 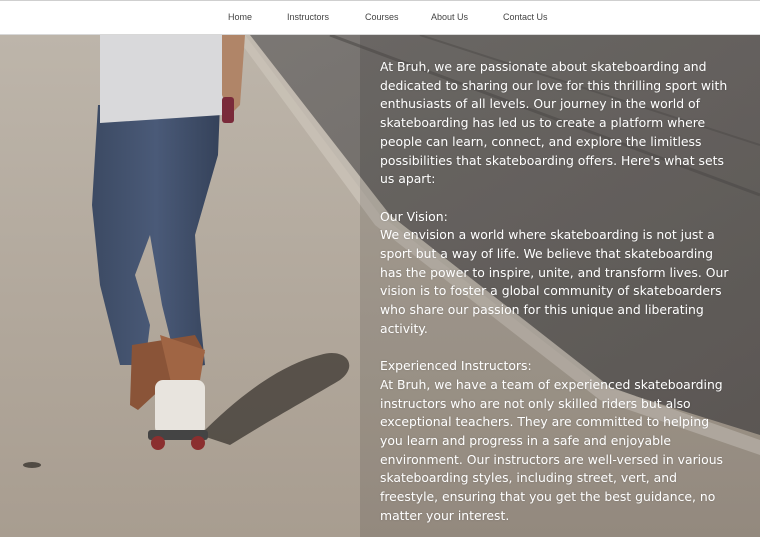 I want to click on nav-about-us-link: About Us, so click(x=449, y=17).